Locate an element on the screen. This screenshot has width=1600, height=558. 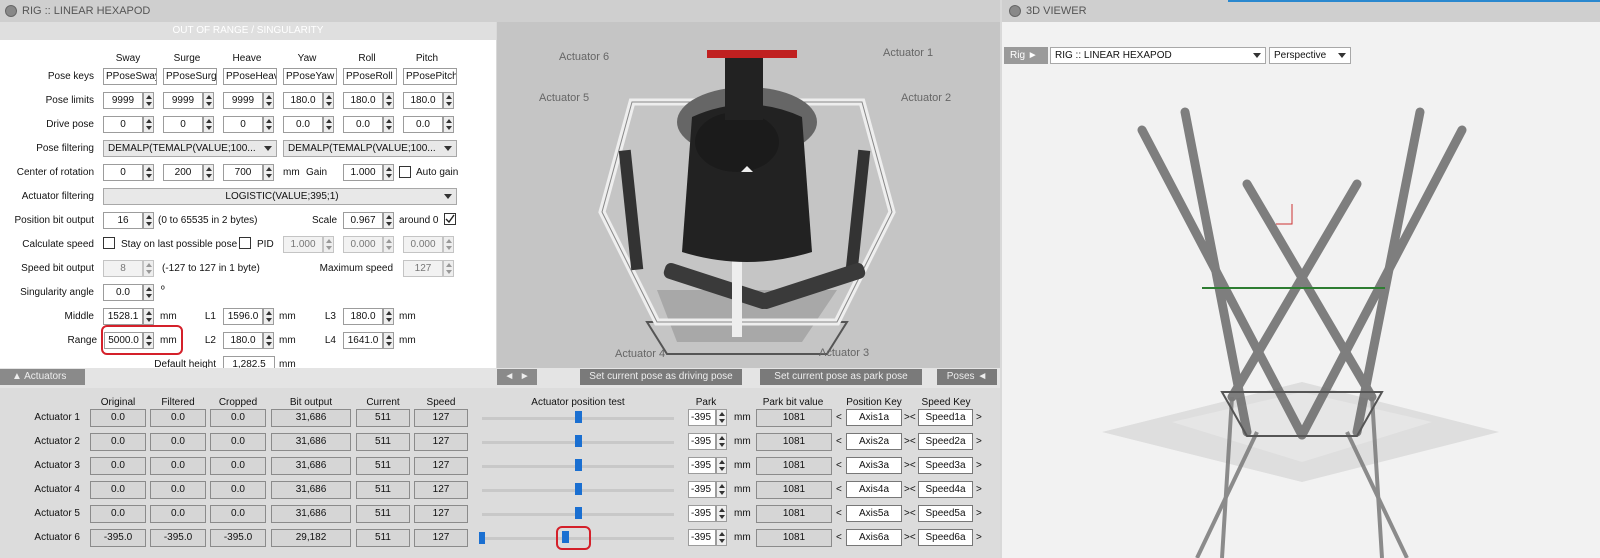
middle-field: 1528.1 is located at coordinates (123, 316).